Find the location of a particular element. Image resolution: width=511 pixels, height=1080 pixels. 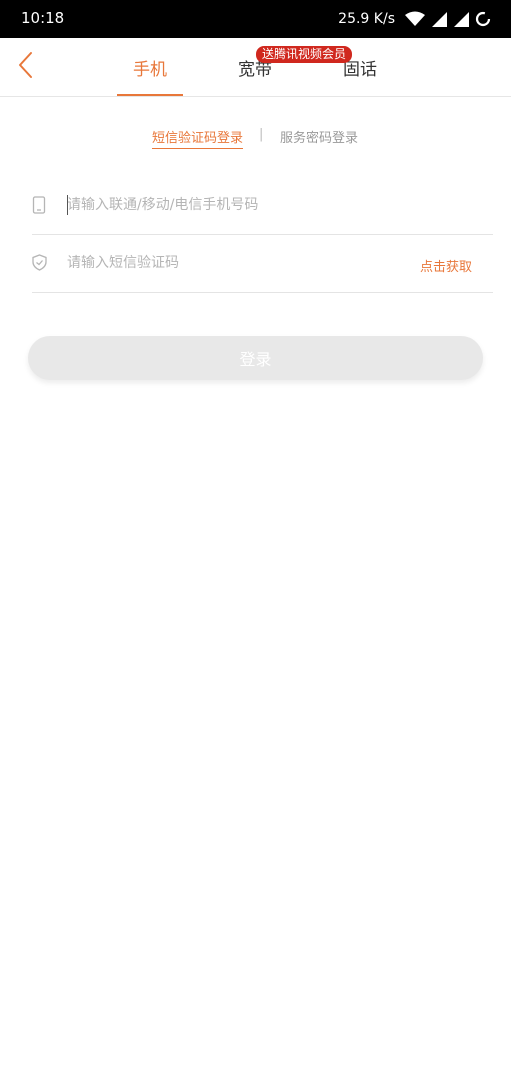

phone-icon is located at coordinates (40, 205).